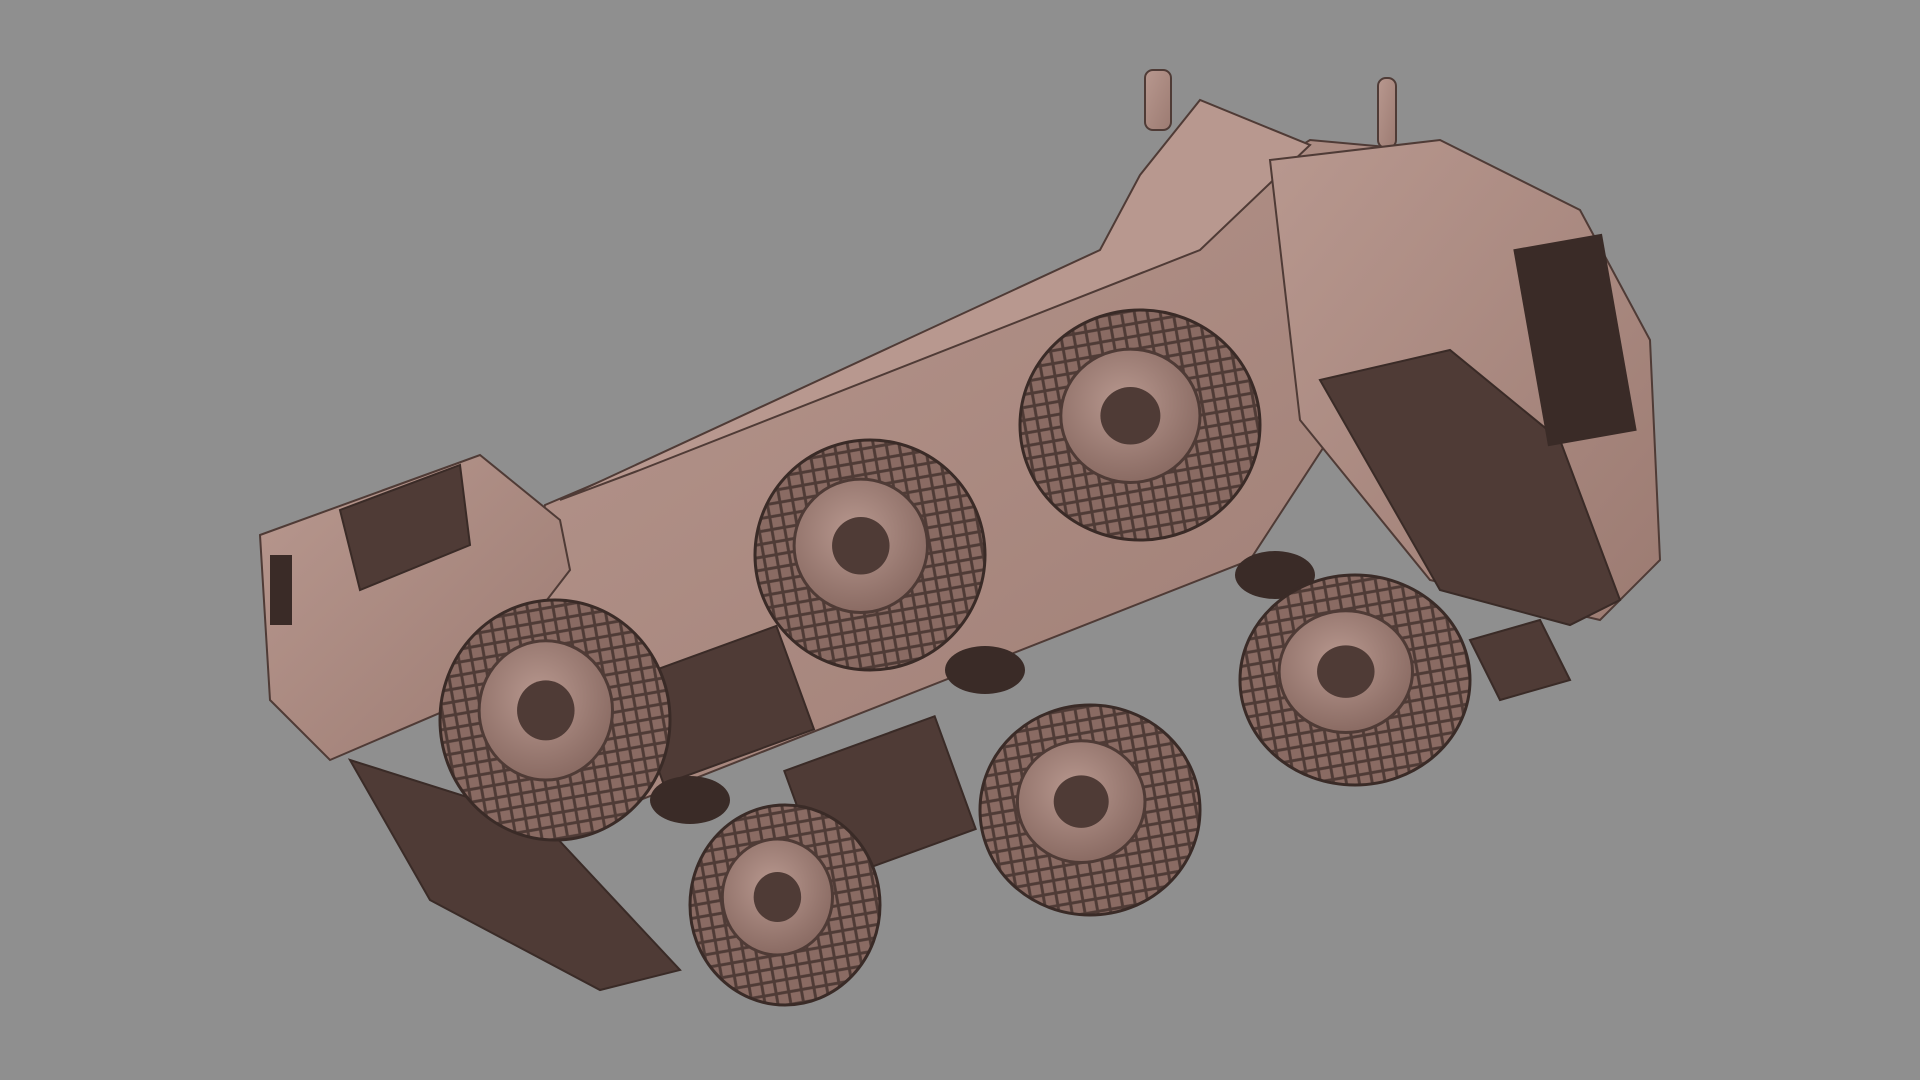 The width and height of the screenshot is (1920, 1080). I want to click on side-mirror, so click(281, 590).